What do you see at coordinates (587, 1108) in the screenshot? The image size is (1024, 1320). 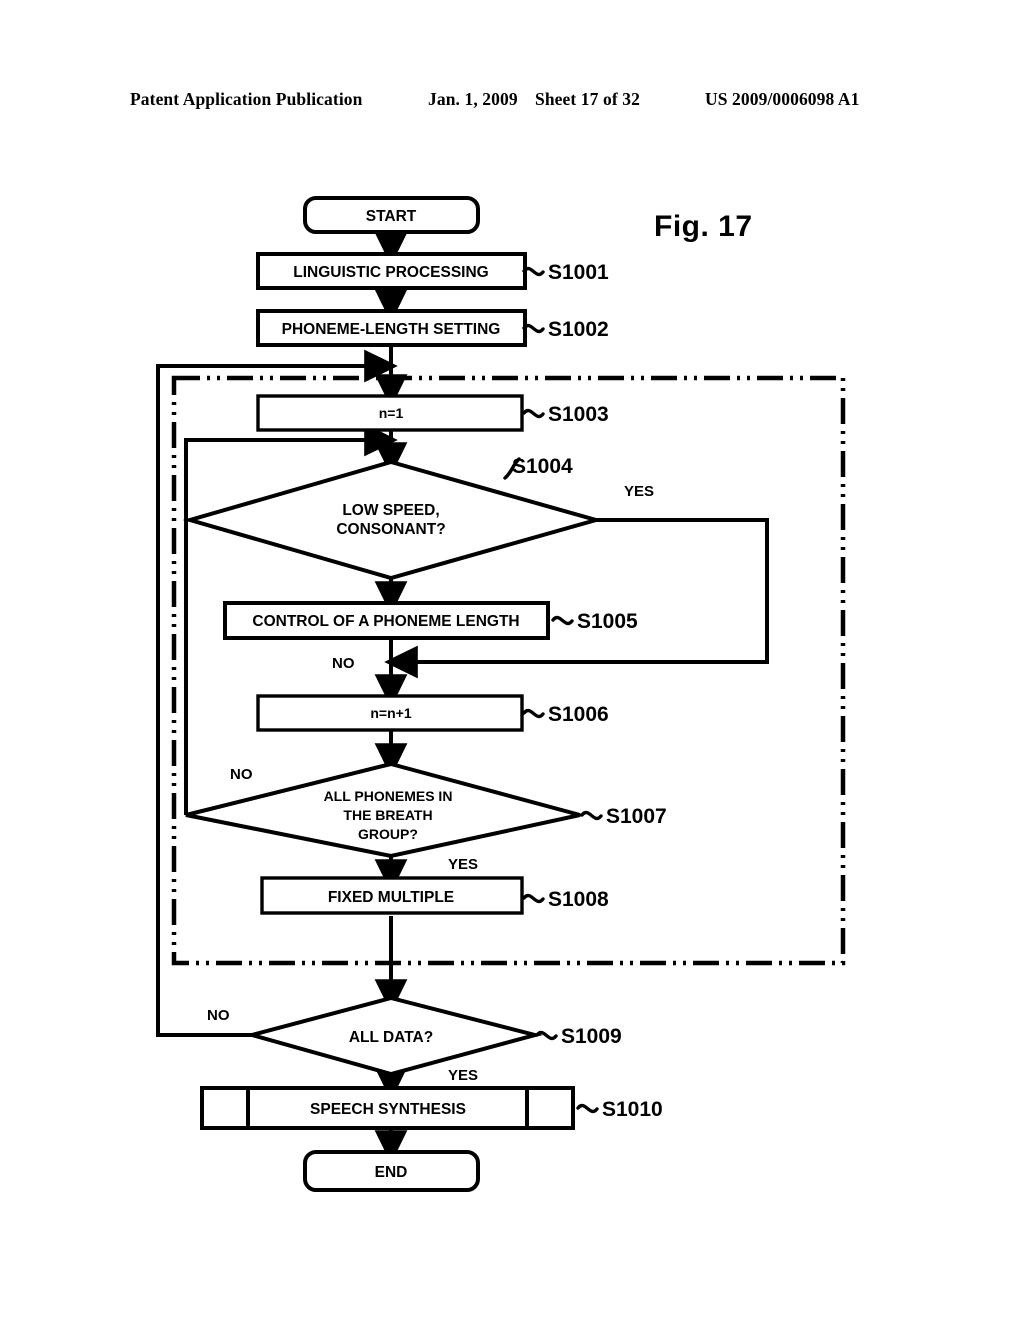 I see `leader-s1010` at bounding box center [587, 1108].